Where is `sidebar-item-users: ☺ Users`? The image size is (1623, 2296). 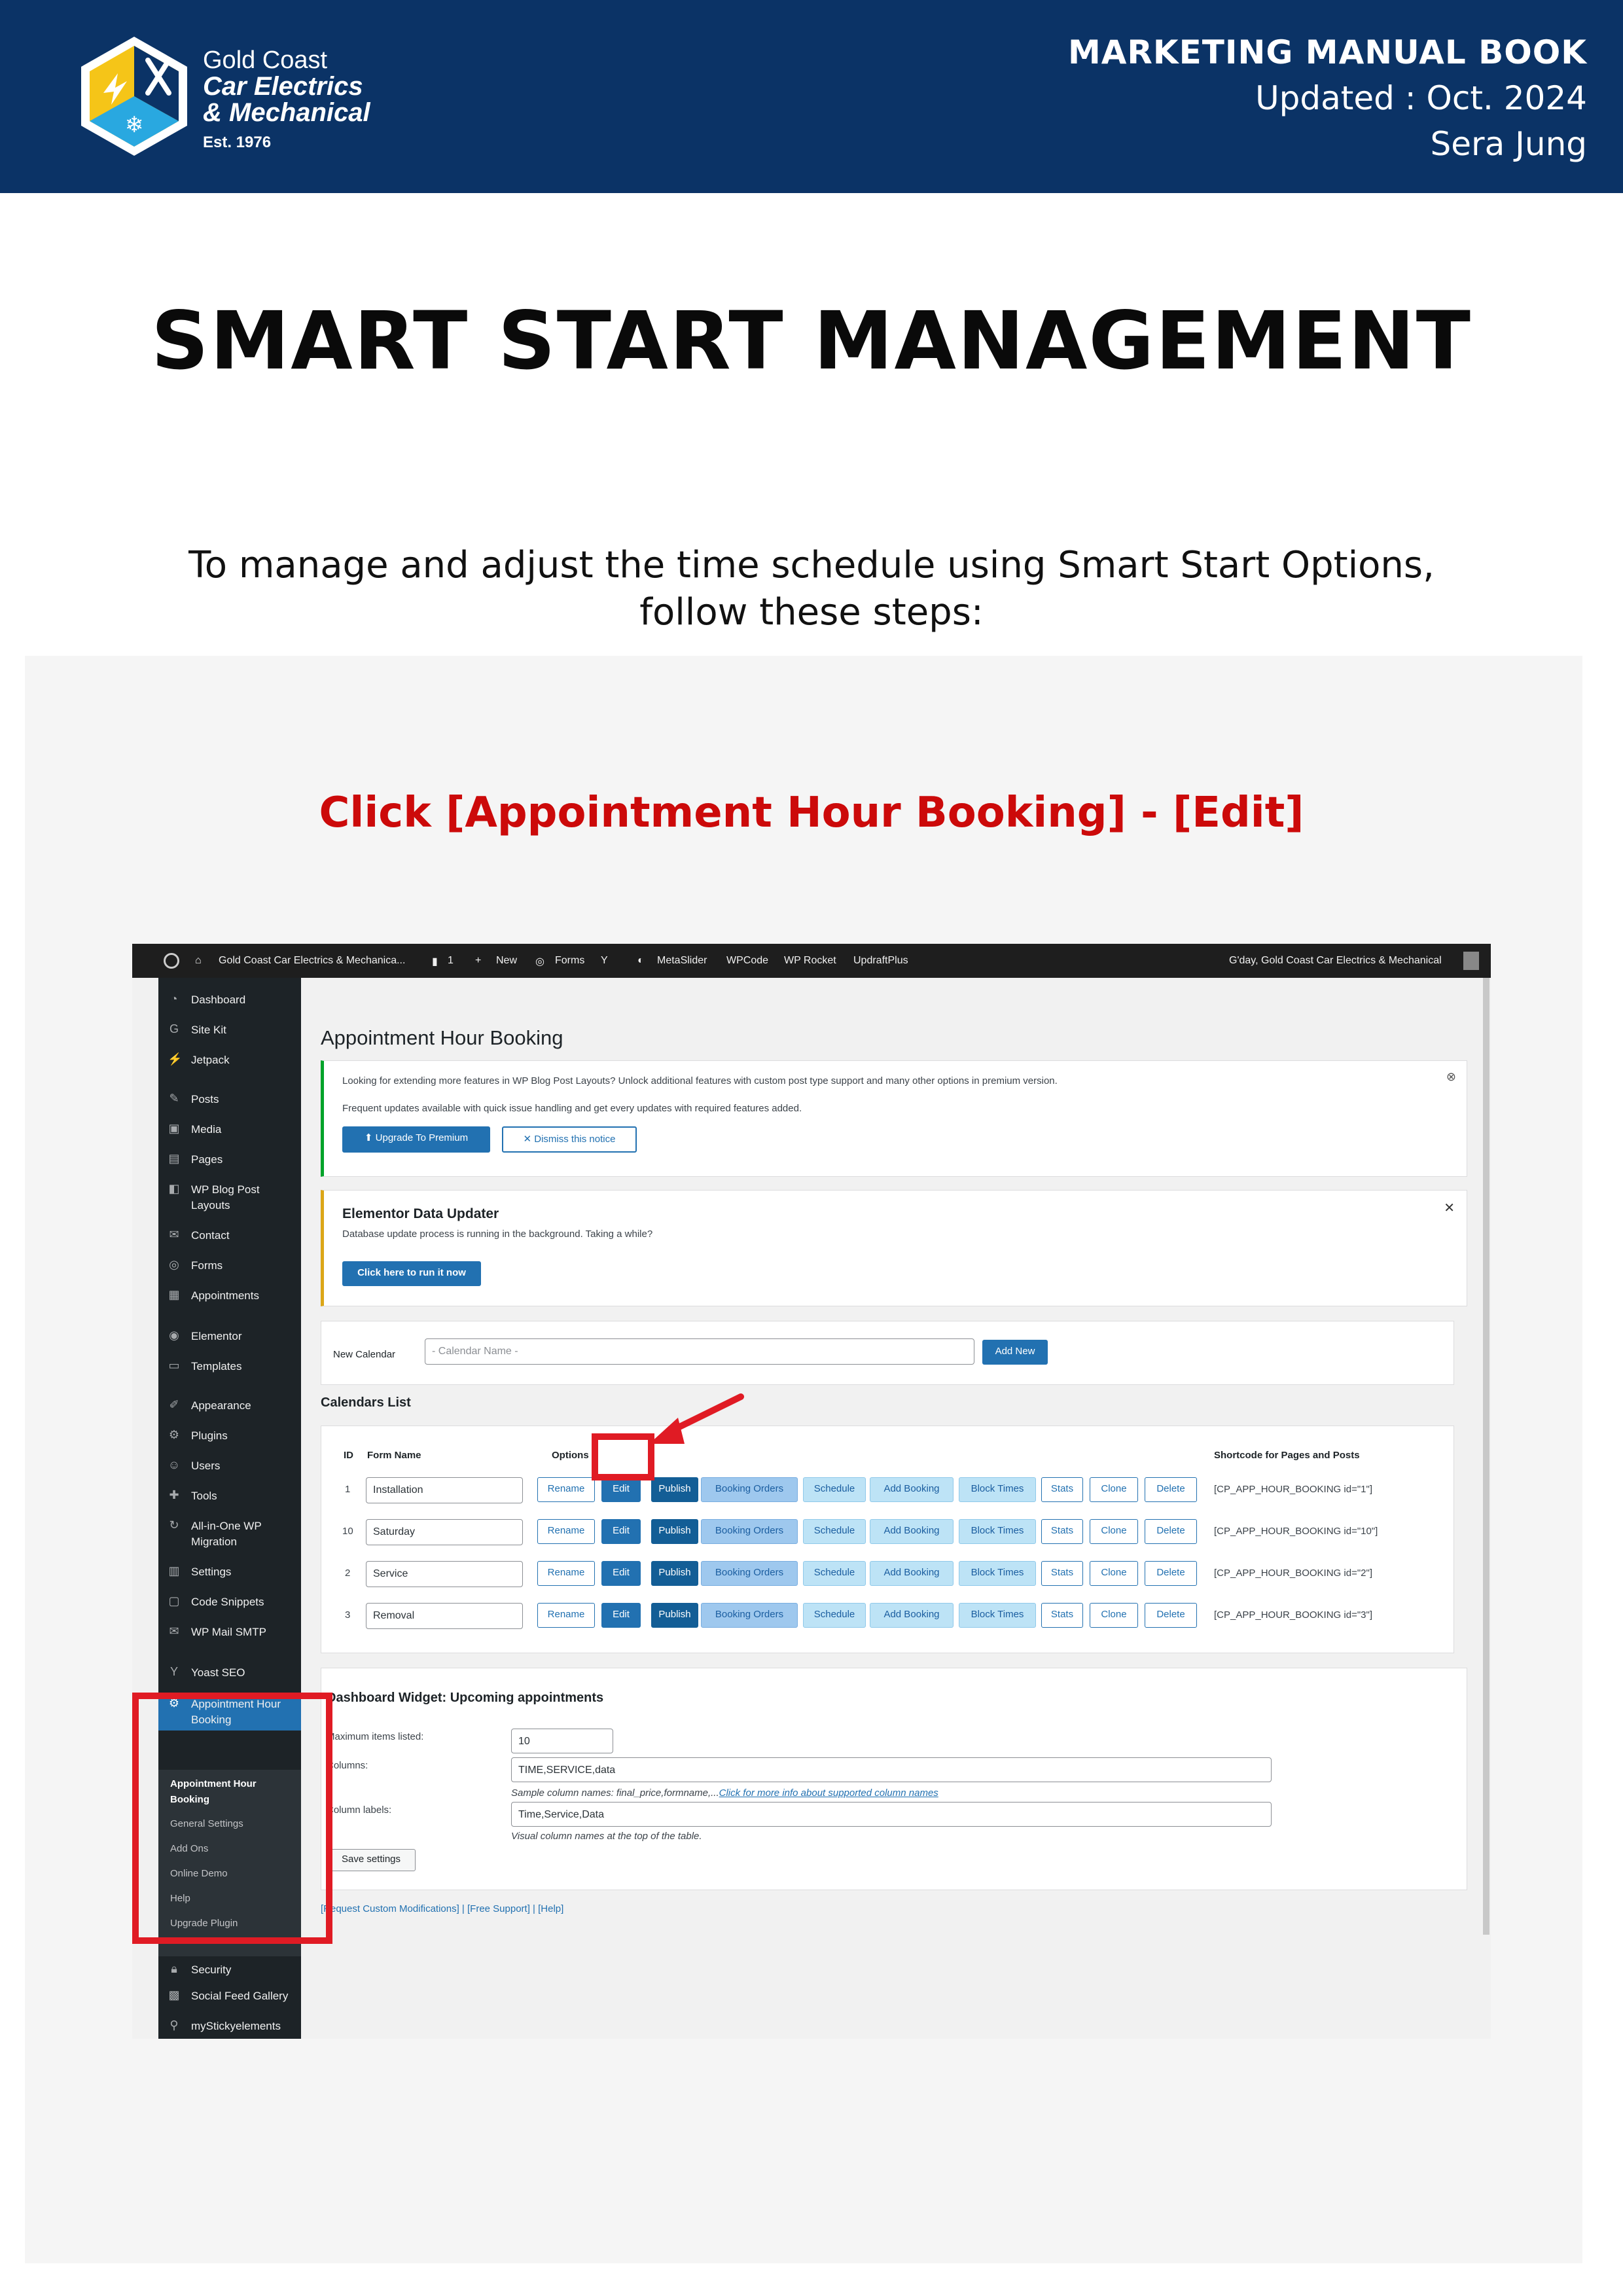 sidebar-item-users: ☺ Users is located at coordinates (230, 1472).